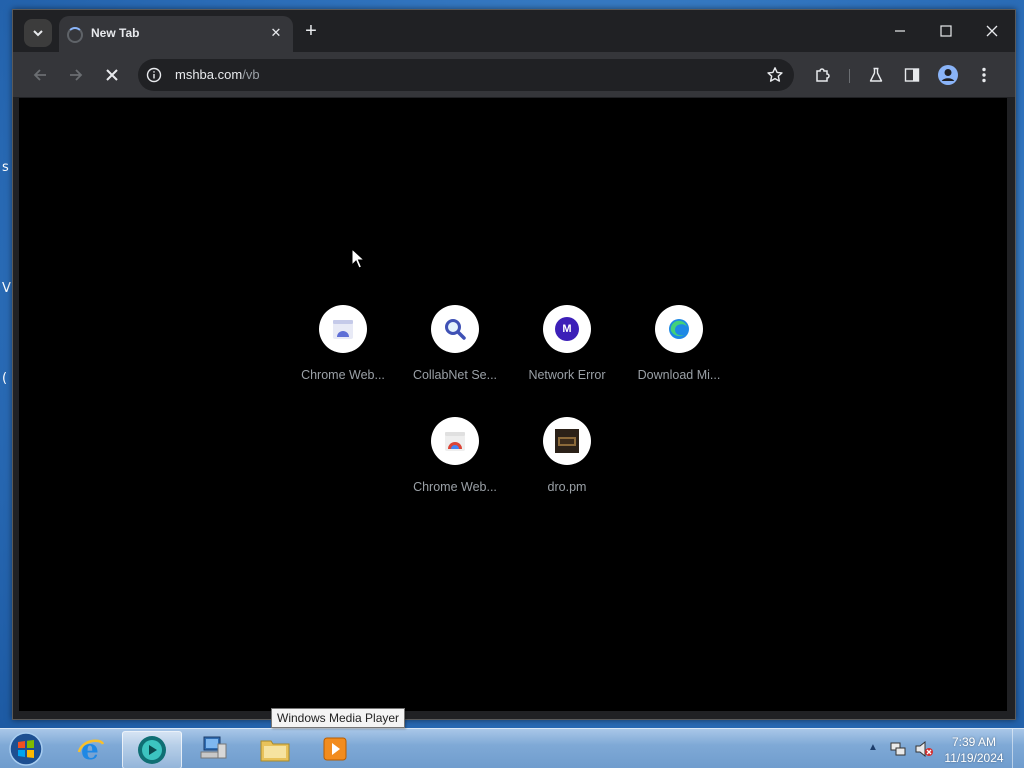 This screenshot has width=1024, height=768. I want to click on toolbar-divider, so click(849, 76).